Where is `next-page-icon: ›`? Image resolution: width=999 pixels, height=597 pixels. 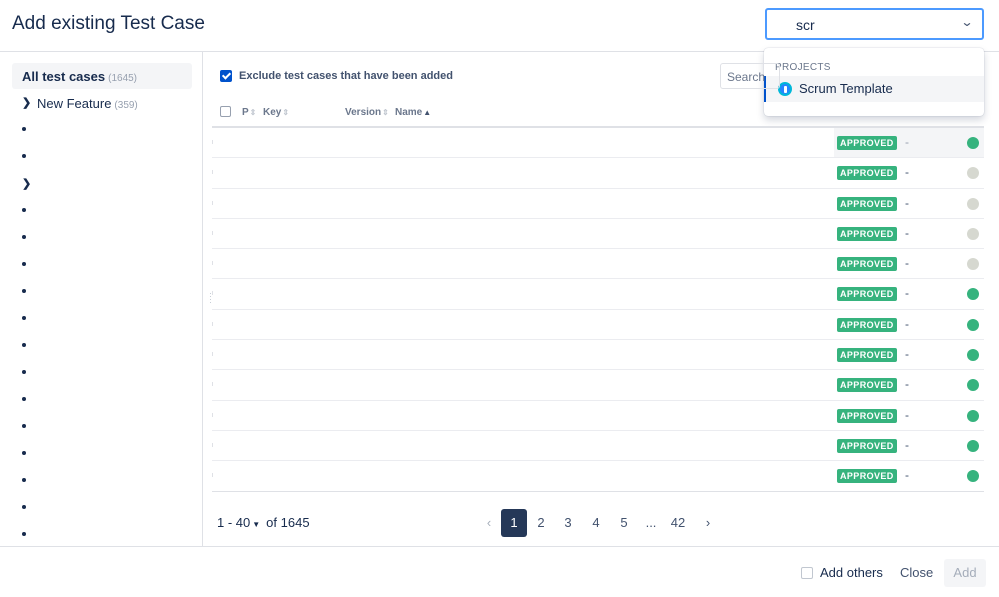
next-page-icon: › is located at coordinates (708, 523).